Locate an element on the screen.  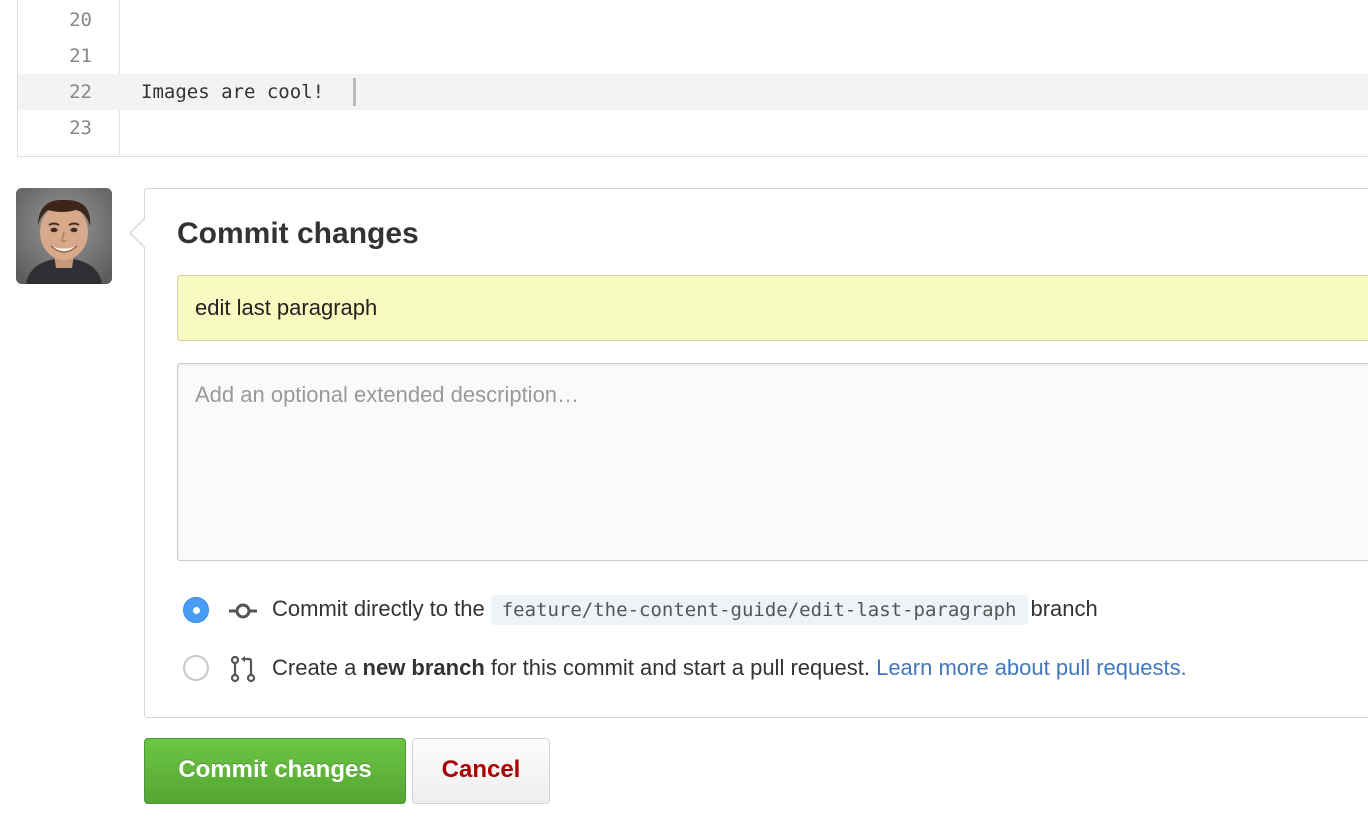
code-line: 21 is located at coordinates (693, 56).